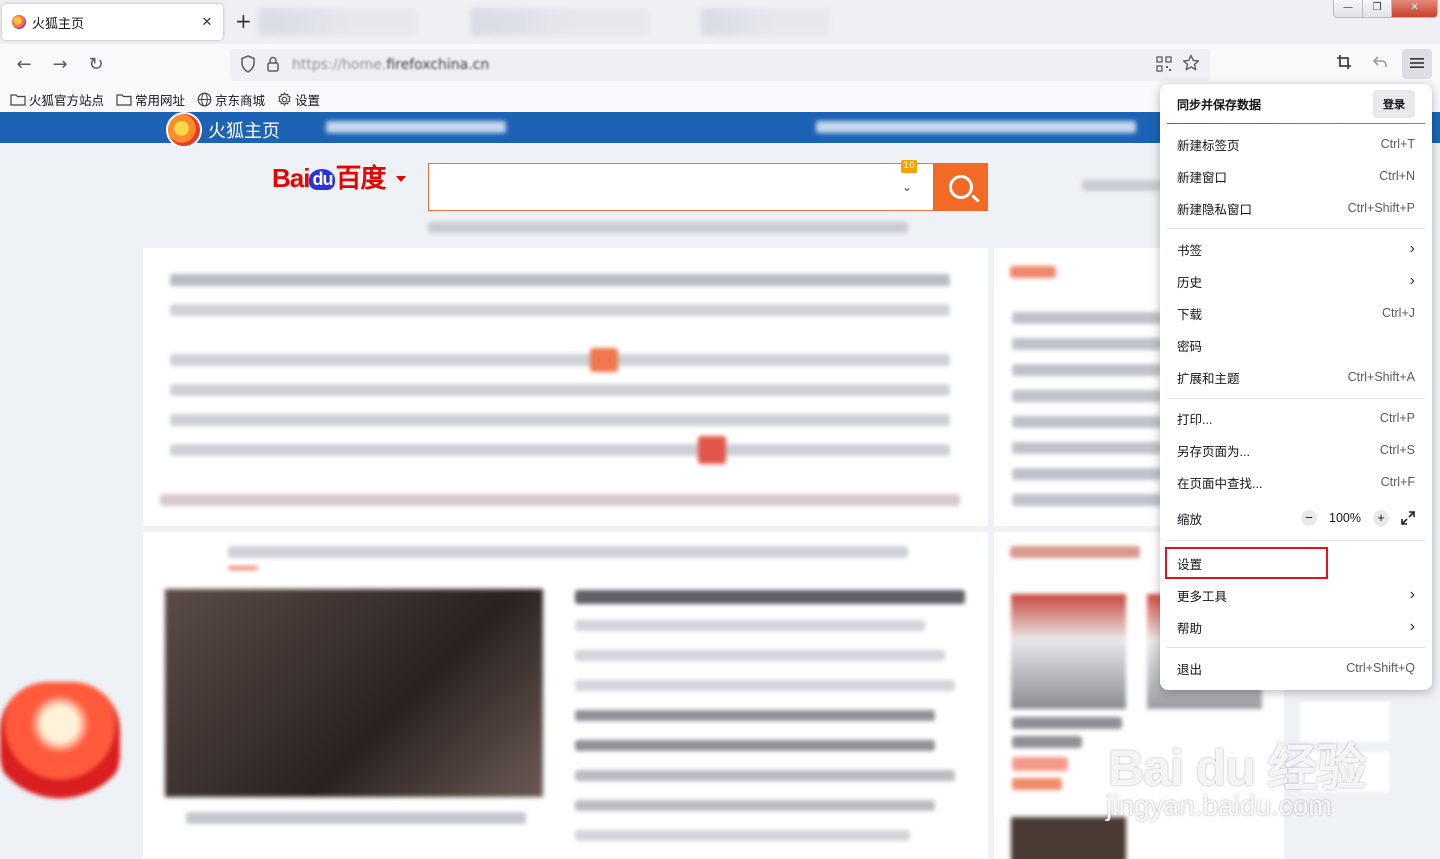  Describe the element at coordinates (1344, 64) in the screenshot. I see `screenshot-icon` at that location.